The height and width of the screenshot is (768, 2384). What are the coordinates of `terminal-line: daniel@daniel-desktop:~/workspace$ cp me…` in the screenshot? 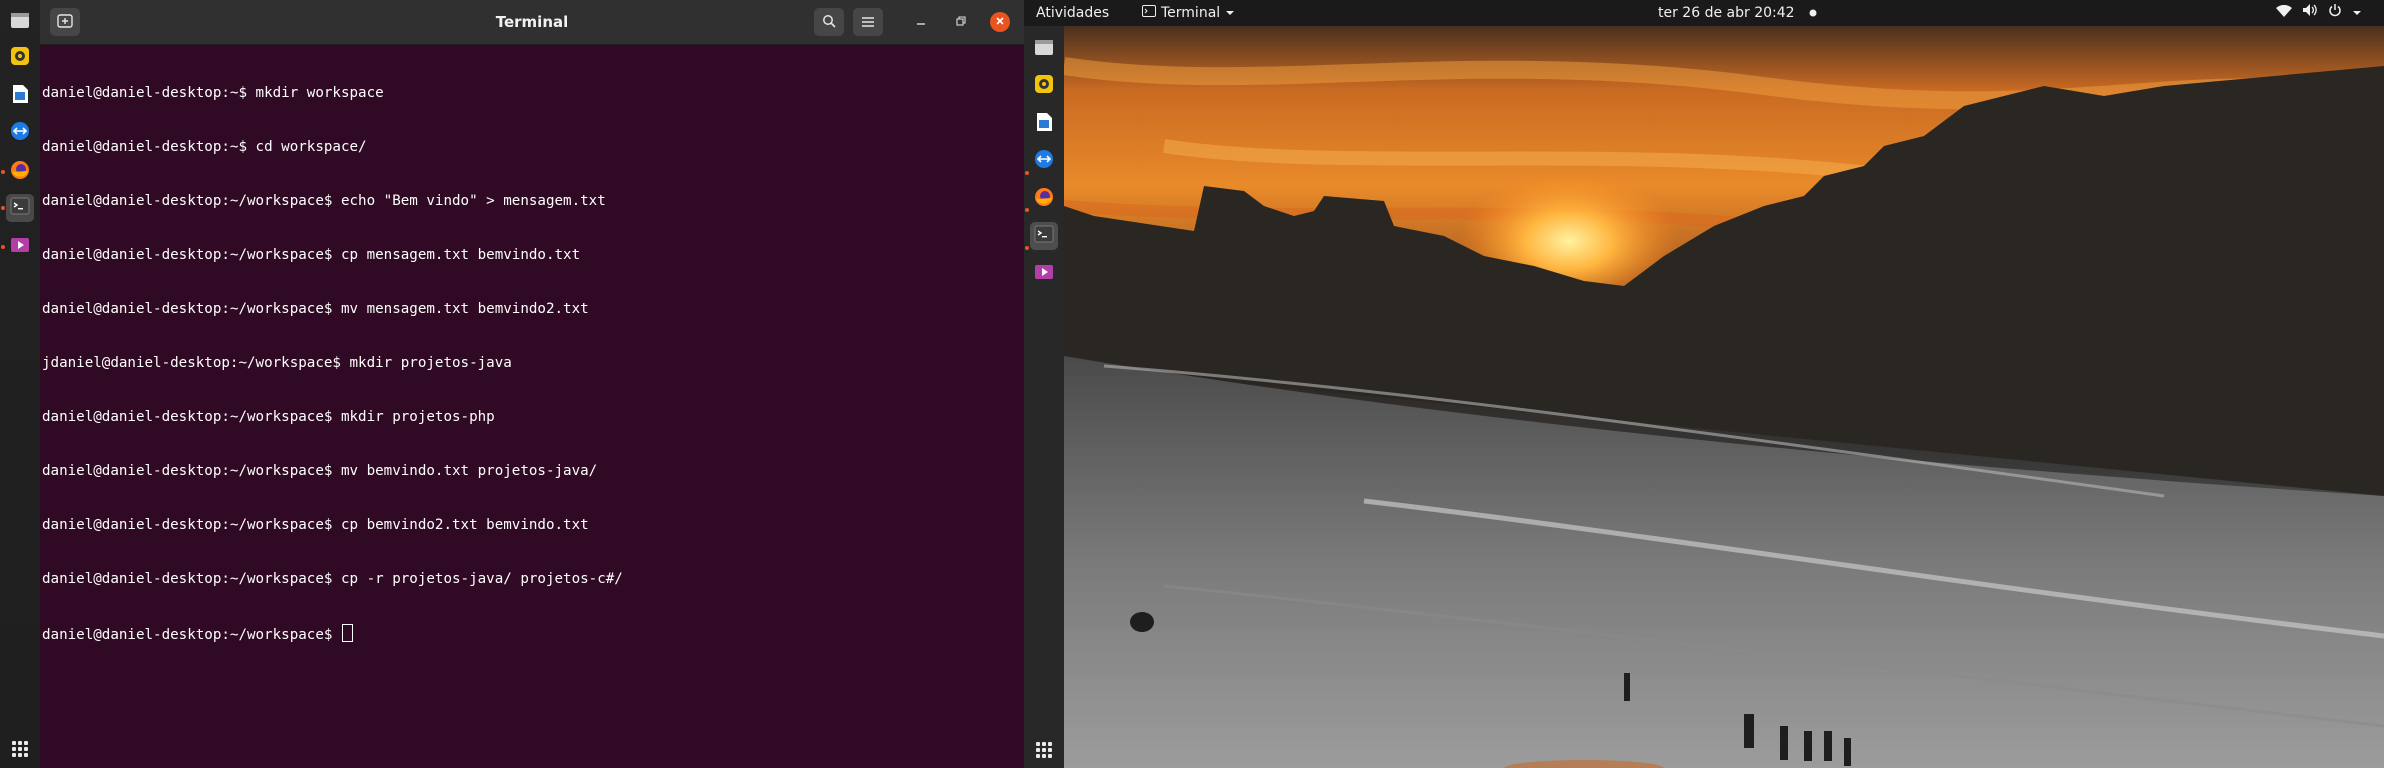 It's located at (311, 255).